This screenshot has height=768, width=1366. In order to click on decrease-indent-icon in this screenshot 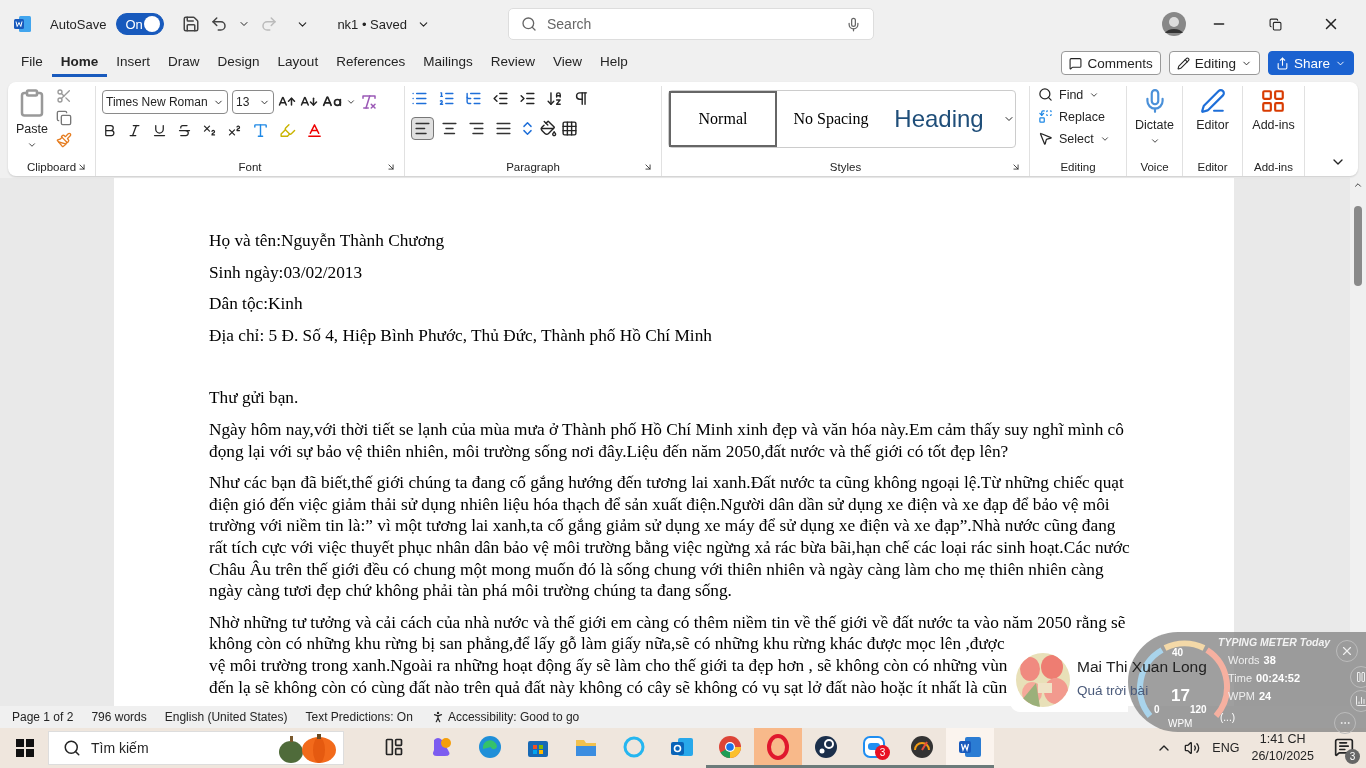, I will do `click(500, 98)`.